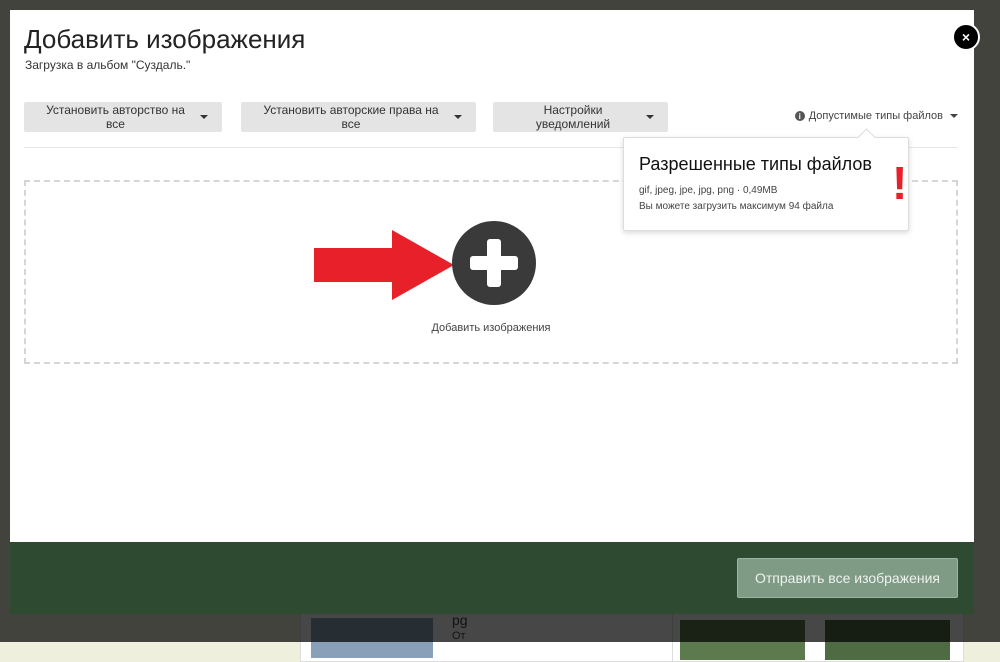 Image resolution: width=1000 pixels, height=662 pixels. What do you see at coordinates (900, 183) in the screenshot?
I see `exclamation-mark: !` at bounding box center [900, 183].